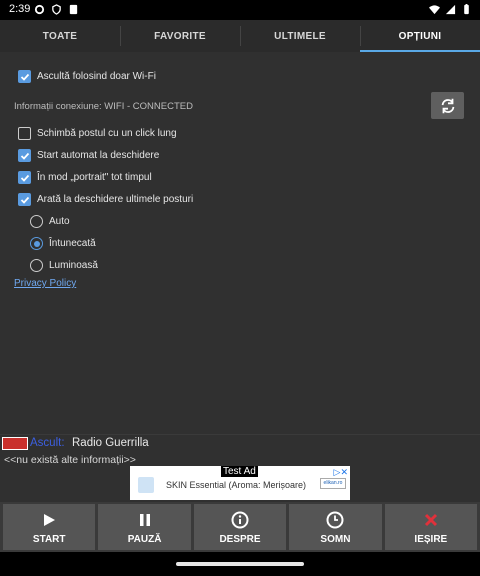 This screenshot has height=576, width=480. Describe the element at coordinates (240, 539) in the screenshot. I see `about-label: DESPRE` at that location.